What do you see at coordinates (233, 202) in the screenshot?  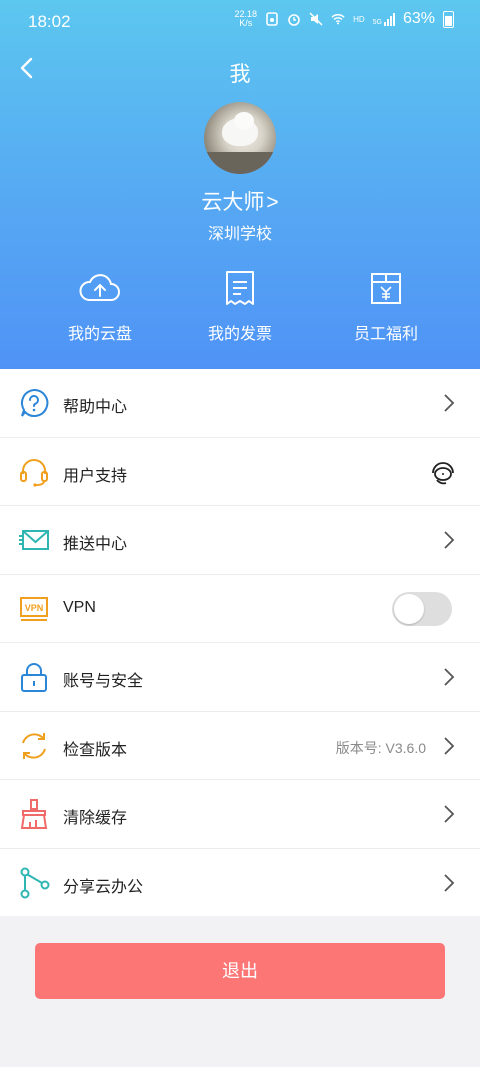 I see `username: 云大师` at bounding box center [233, 202].